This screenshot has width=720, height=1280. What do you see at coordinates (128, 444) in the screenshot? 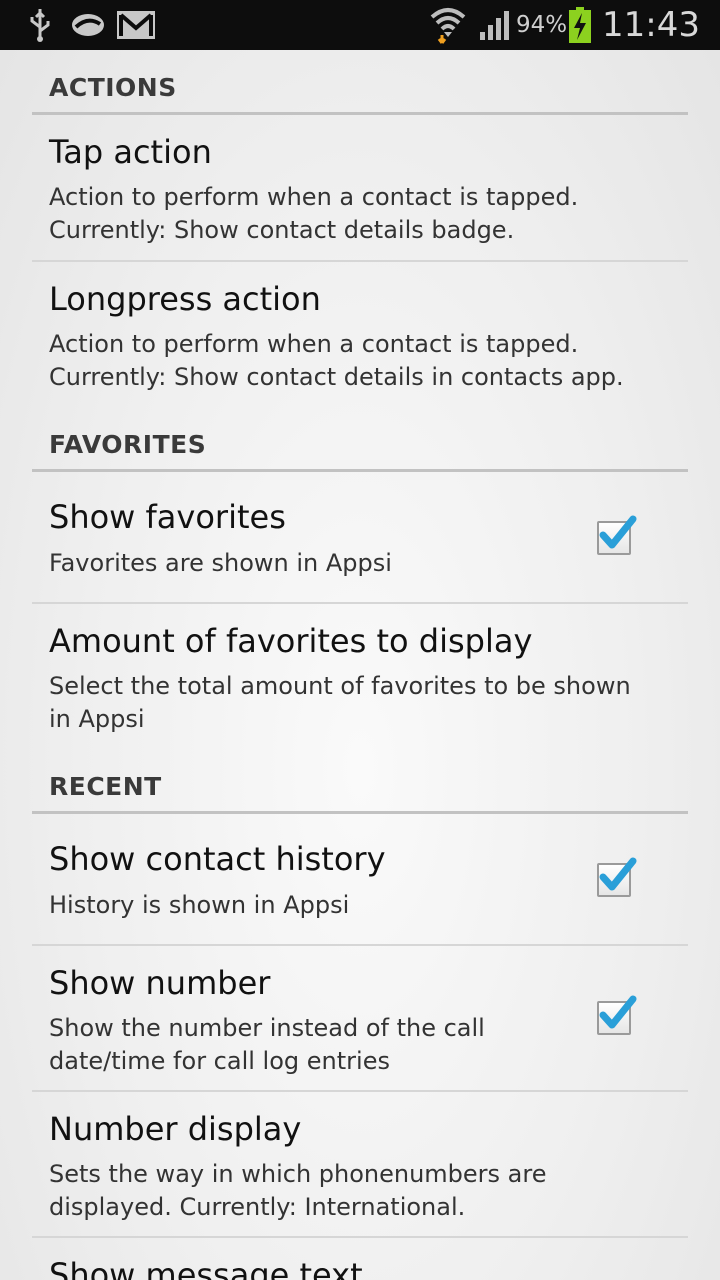
I see `section-header-label: FAVORITES` at bounding box center [128, 444].